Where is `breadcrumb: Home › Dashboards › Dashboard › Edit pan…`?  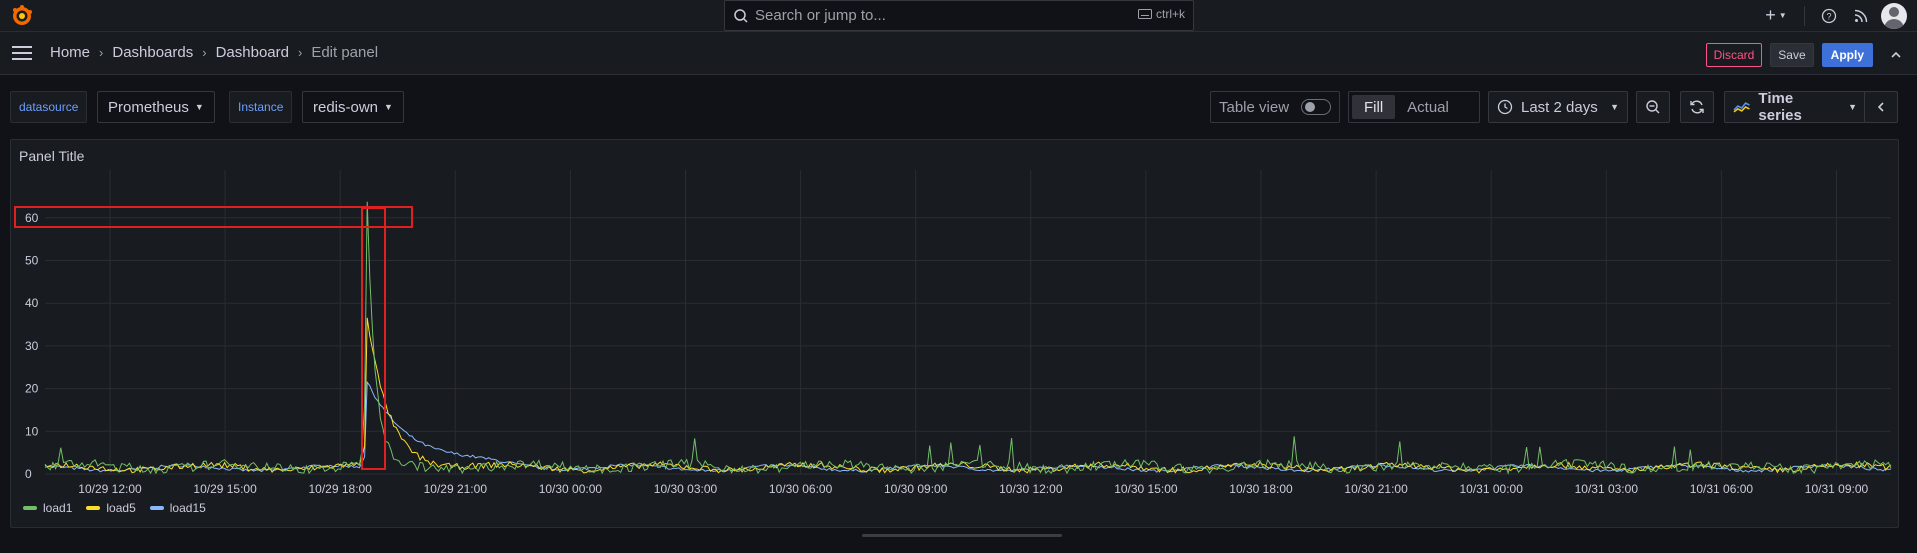
breadcrumb: Home › Dashboards › Dashboard › Edit pan… is located at coordinates (214, 52).